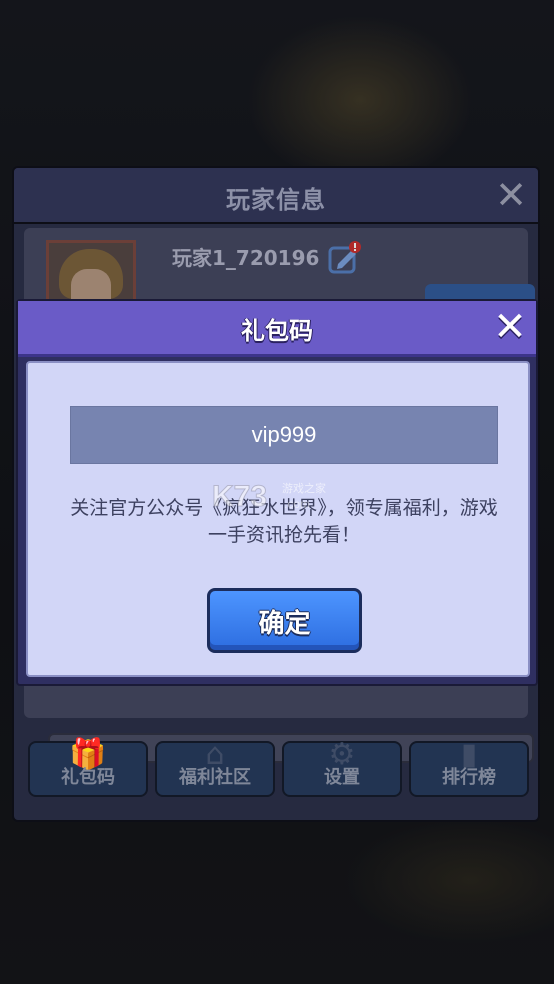 The width and height of the screenshot is (554, 984). What do you see at coordinates (342, 777) in the screenshot?
I see `nav-settings-label: 设置` at bounding box center [342, 777].